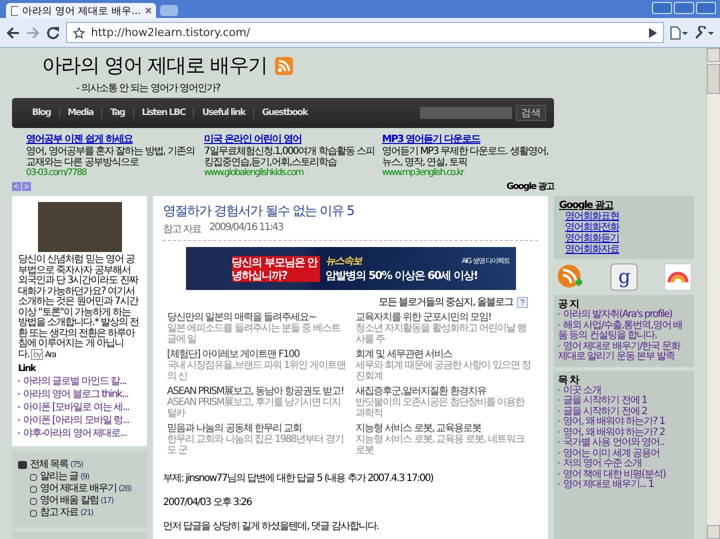 Image resolution: width=720 pixels, height=539 pixels. Describe the element at coordinates (365, 32) in the screenshot. I see `address-field: http://how2learn.tistory.com/` at that location.